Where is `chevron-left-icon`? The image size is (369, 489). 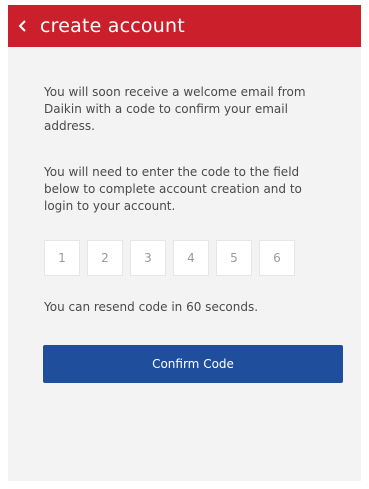
chevron-left-icon is located at coordinates (22, 26).